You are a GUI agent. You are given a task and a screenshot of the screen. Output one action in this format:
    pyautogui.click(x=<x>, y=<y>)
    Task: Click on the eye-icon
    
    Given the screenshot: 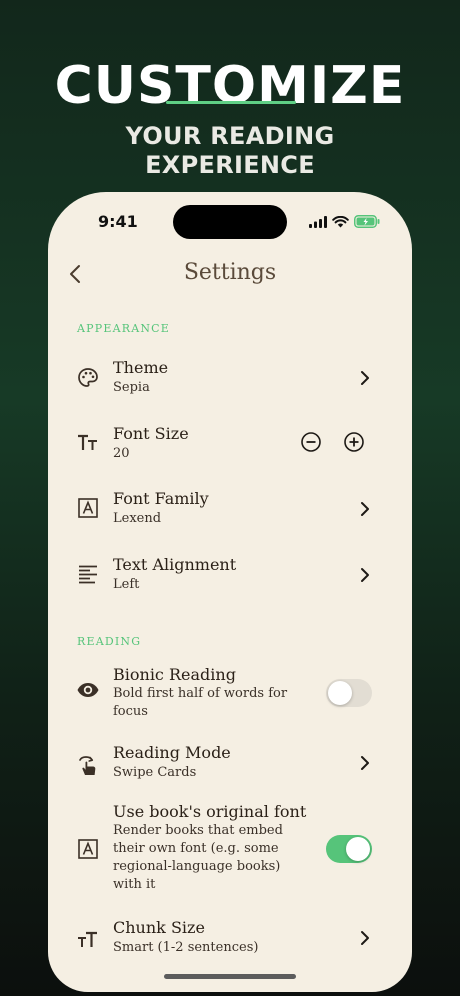 What is the action you would take?
    pyautogui.click(x=88, y=690)
    